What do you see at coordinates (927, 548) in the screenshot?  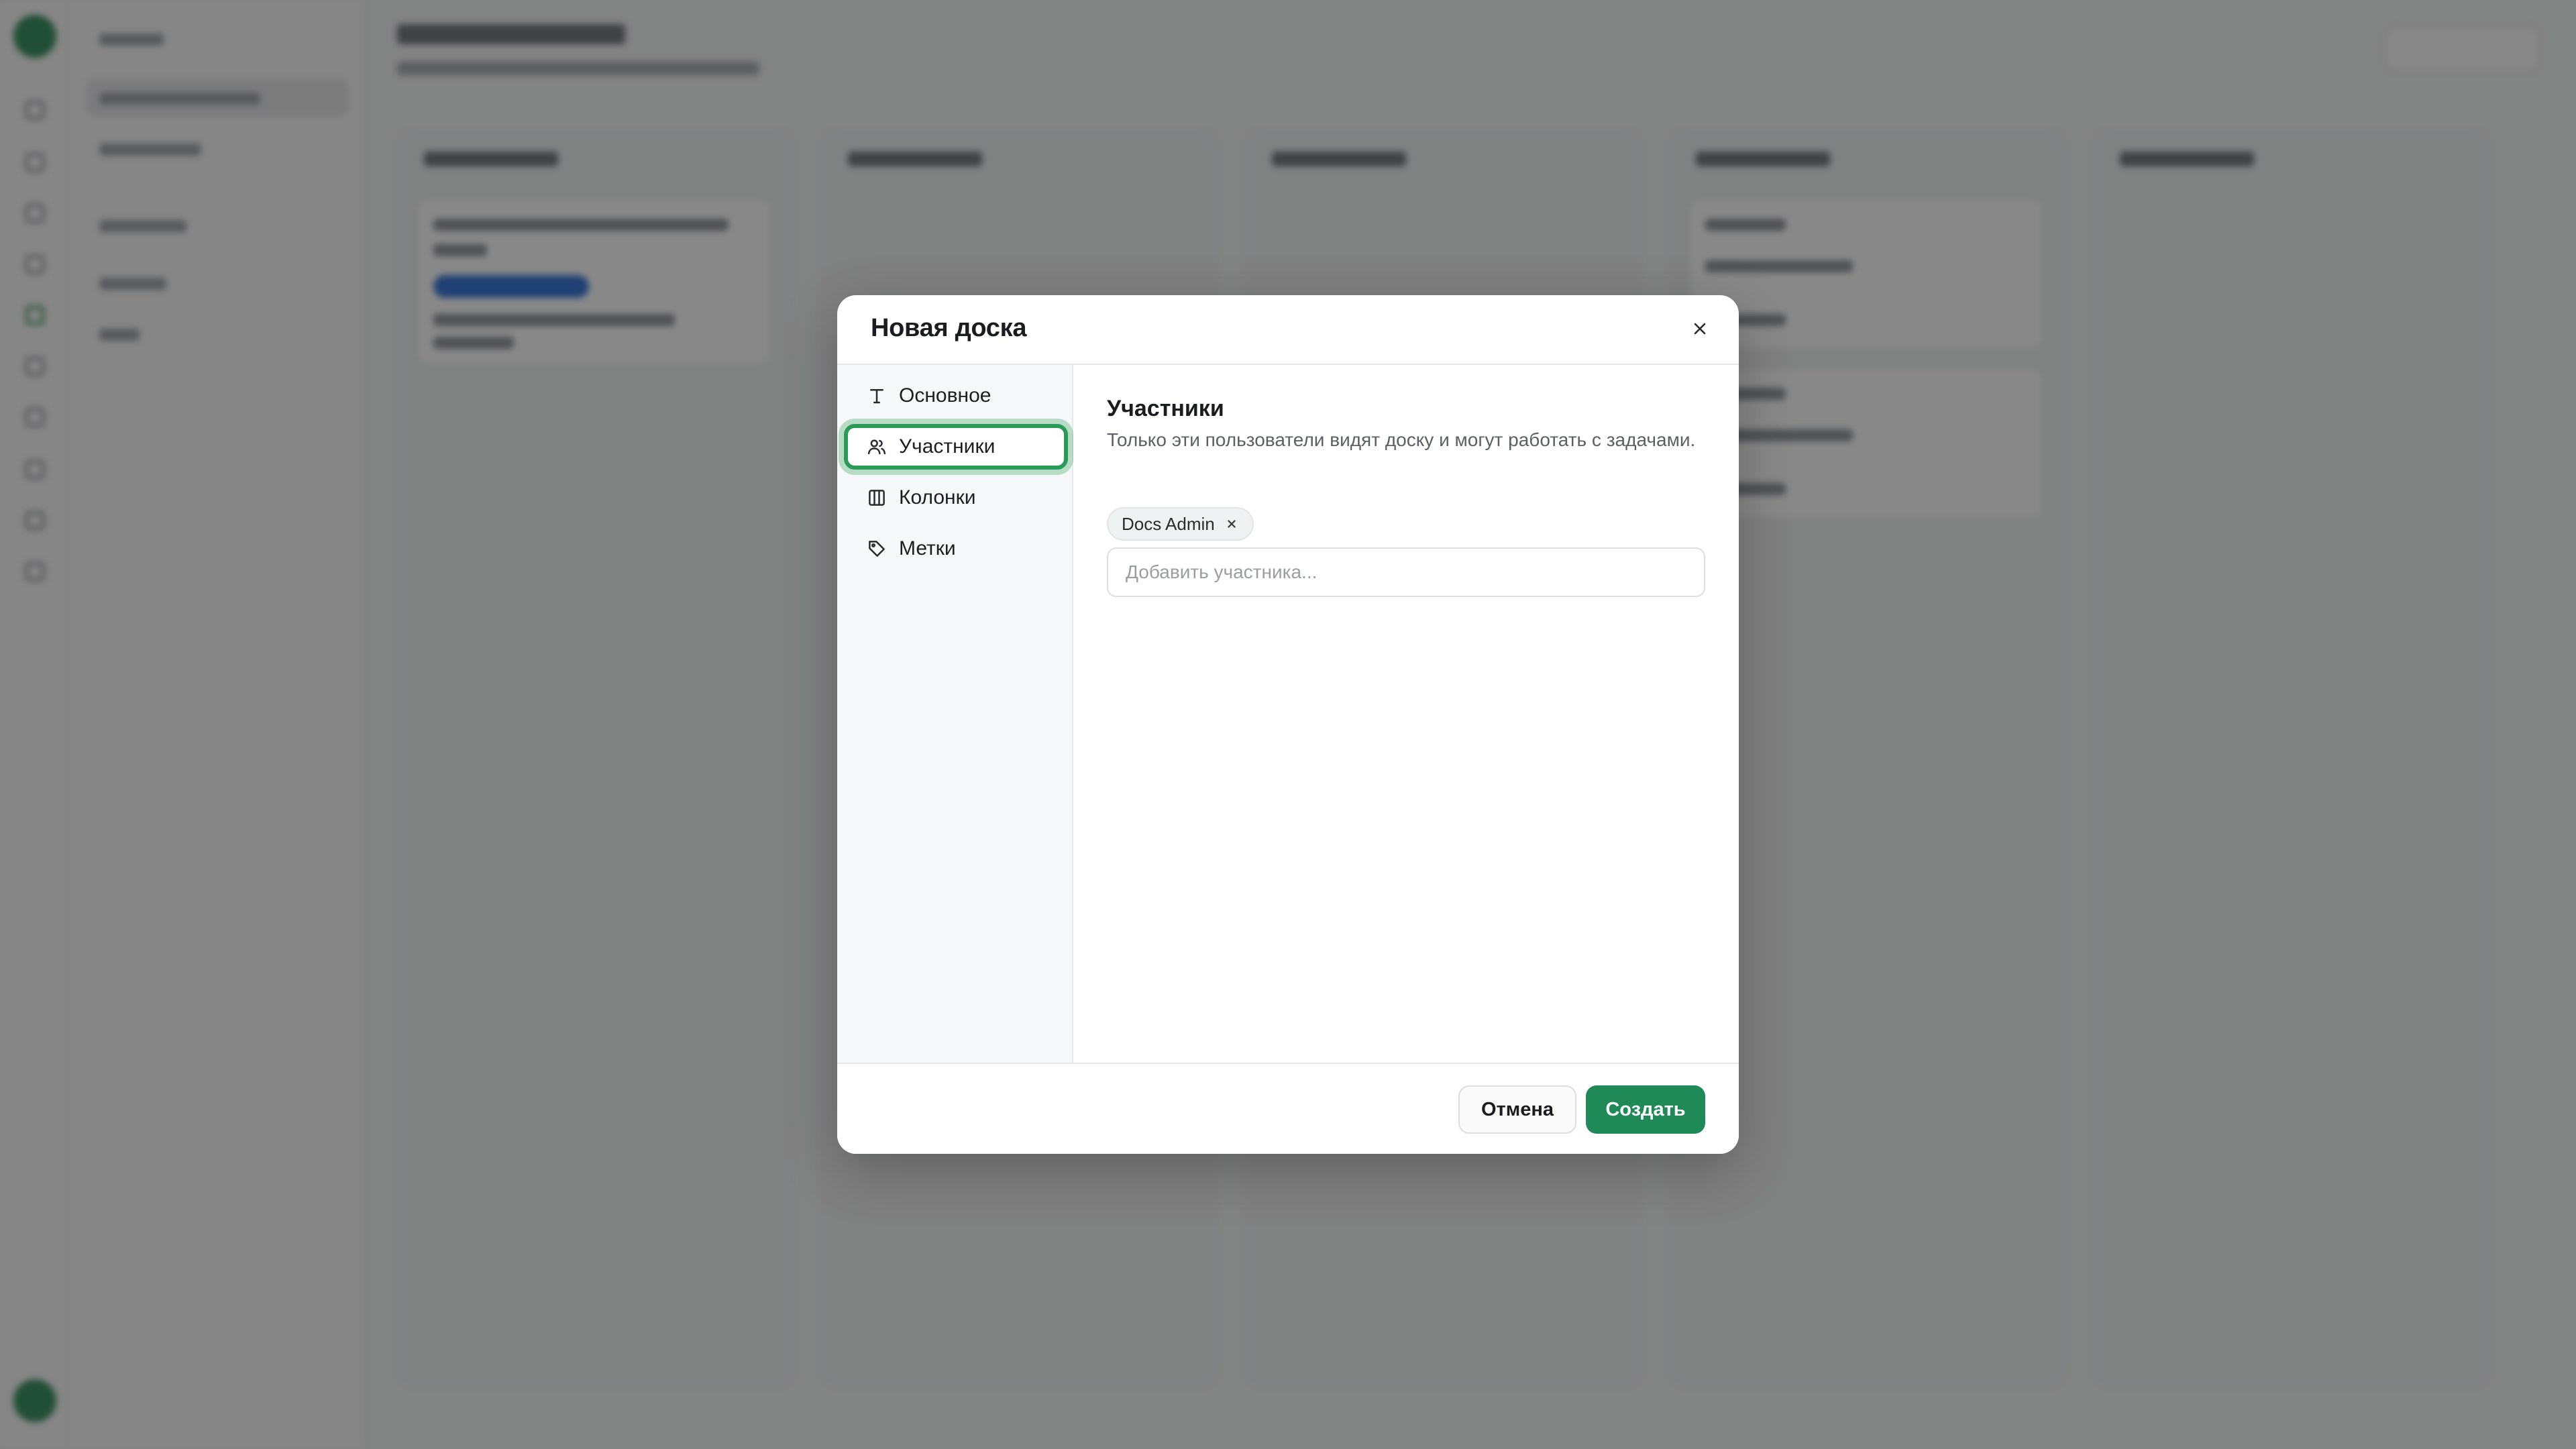 I see `nav-item-label: Метки` at bounding box center [927, 548].